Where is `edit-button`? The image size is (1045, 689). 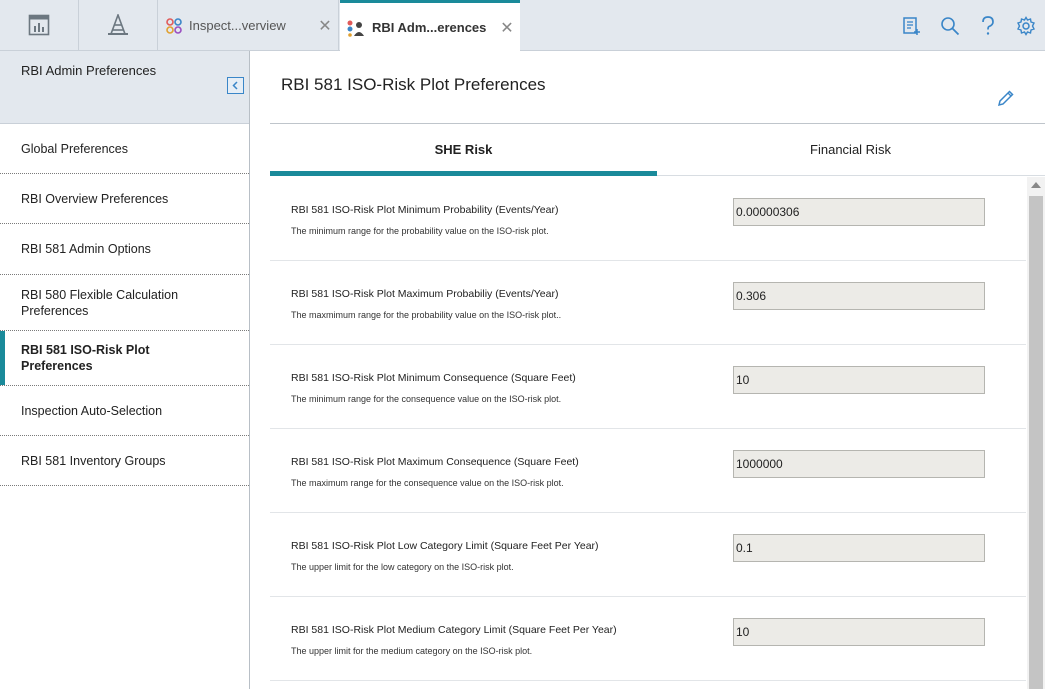
edit-button is located at coordinates (1006, 98).